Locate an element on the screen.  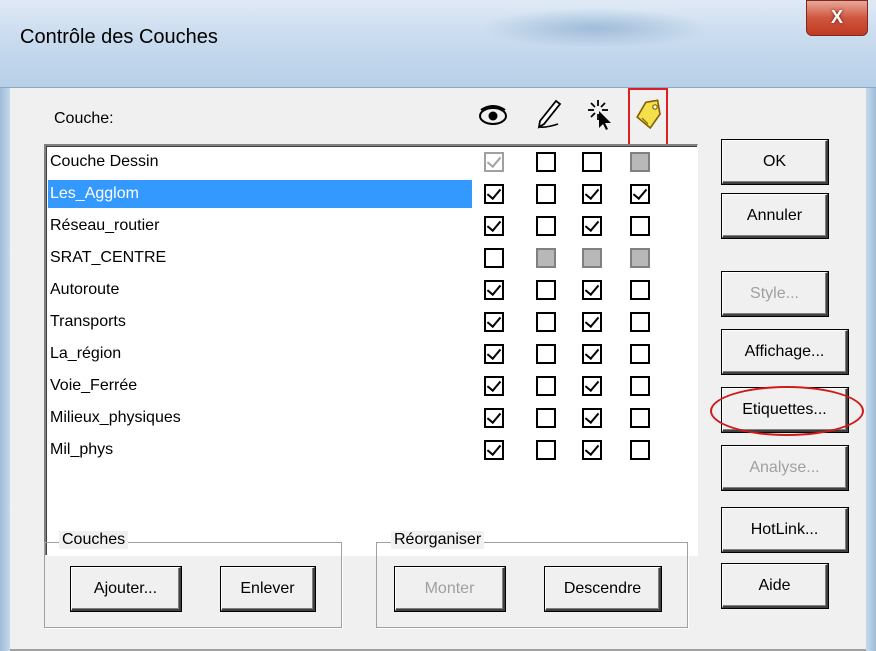
layer-name: La_région is located at coordinates (86, 353).